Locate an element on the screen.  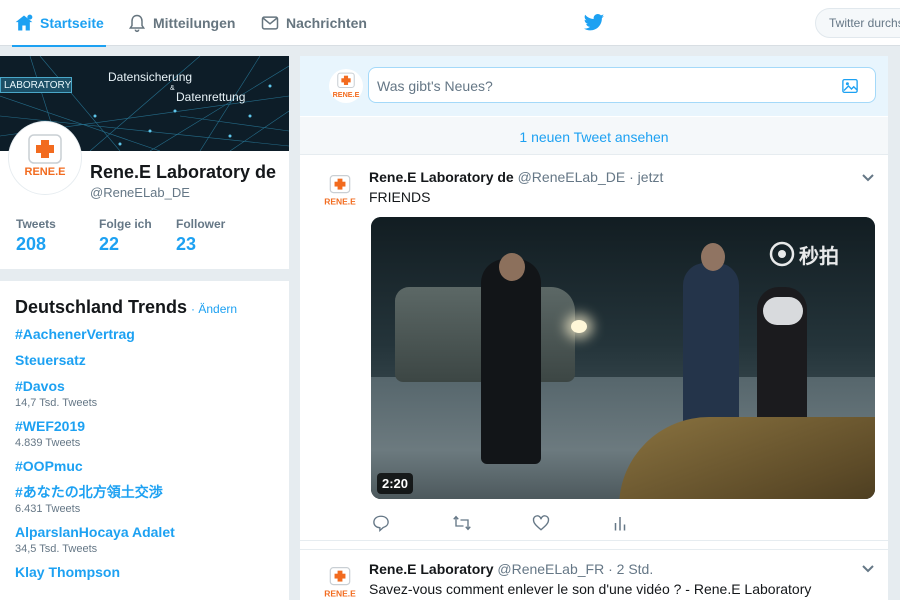
trends-title: Deutschland Trends is located at coordinates (101, 307).